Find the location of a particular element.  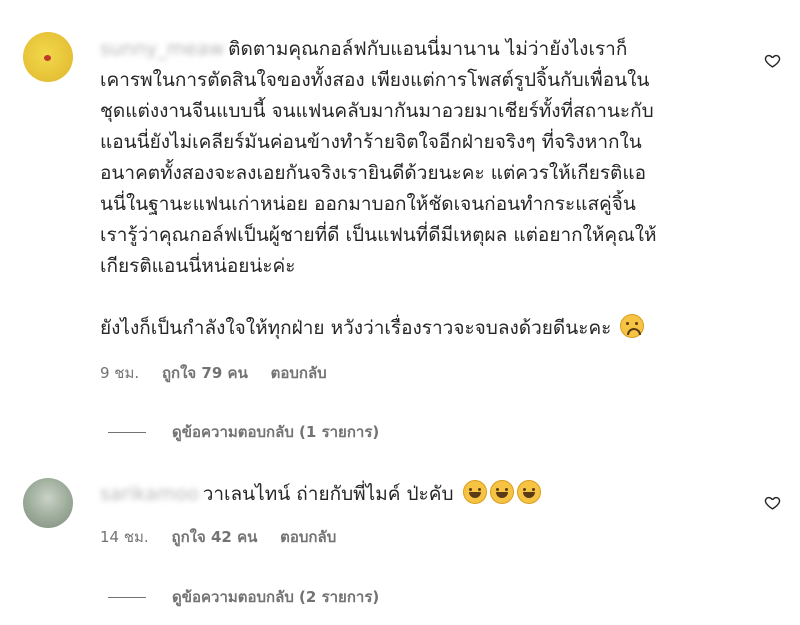

username: sunny_meaw is located at coordinates (162, 49).